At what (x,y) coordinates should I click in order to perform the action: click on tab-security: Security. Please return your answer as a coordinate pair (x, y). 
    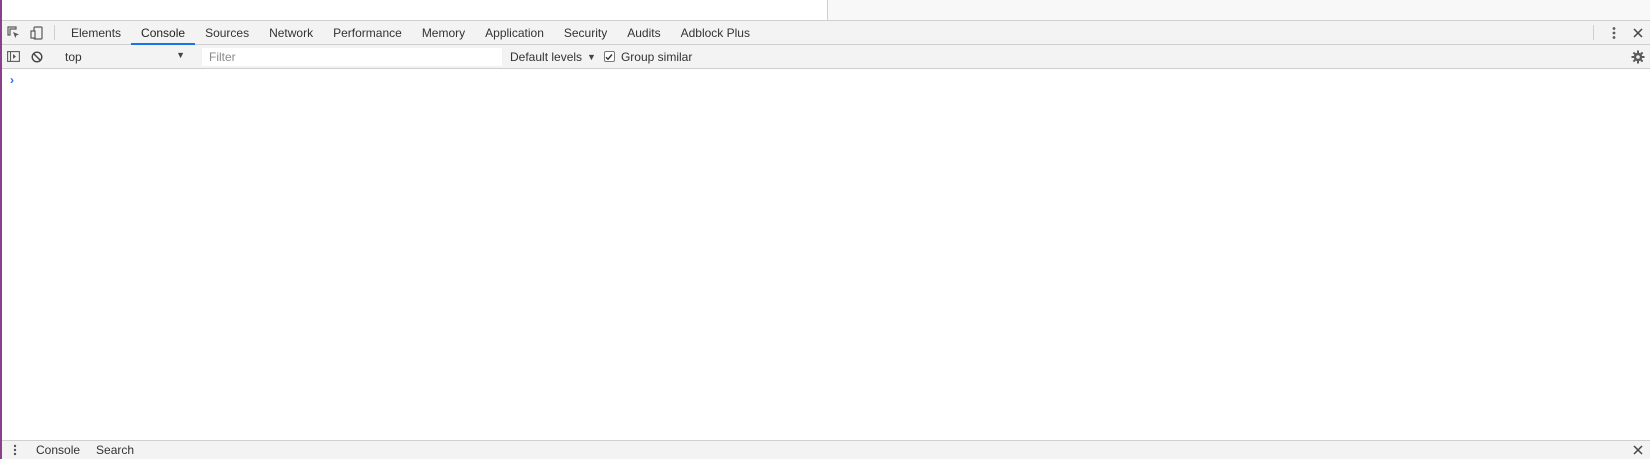
    Looking at the image, I should click on (585, 32).